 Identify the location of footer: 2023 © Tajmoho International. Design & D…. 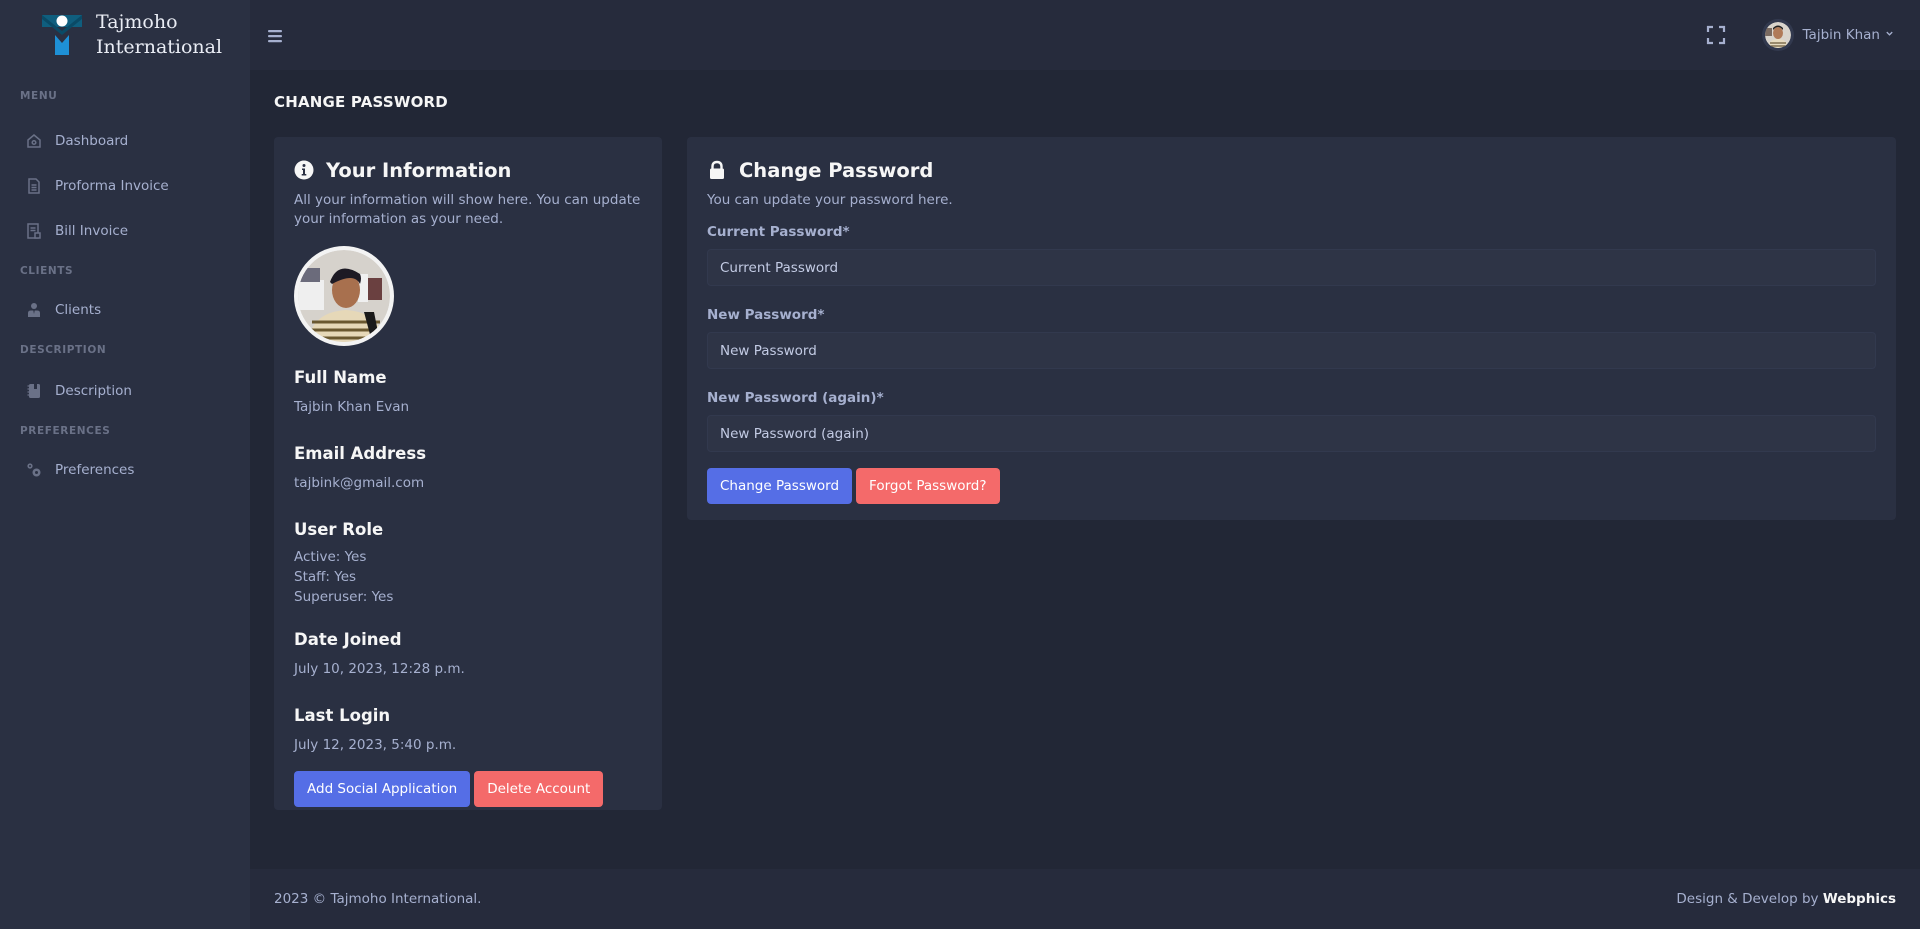
(1085, 899).